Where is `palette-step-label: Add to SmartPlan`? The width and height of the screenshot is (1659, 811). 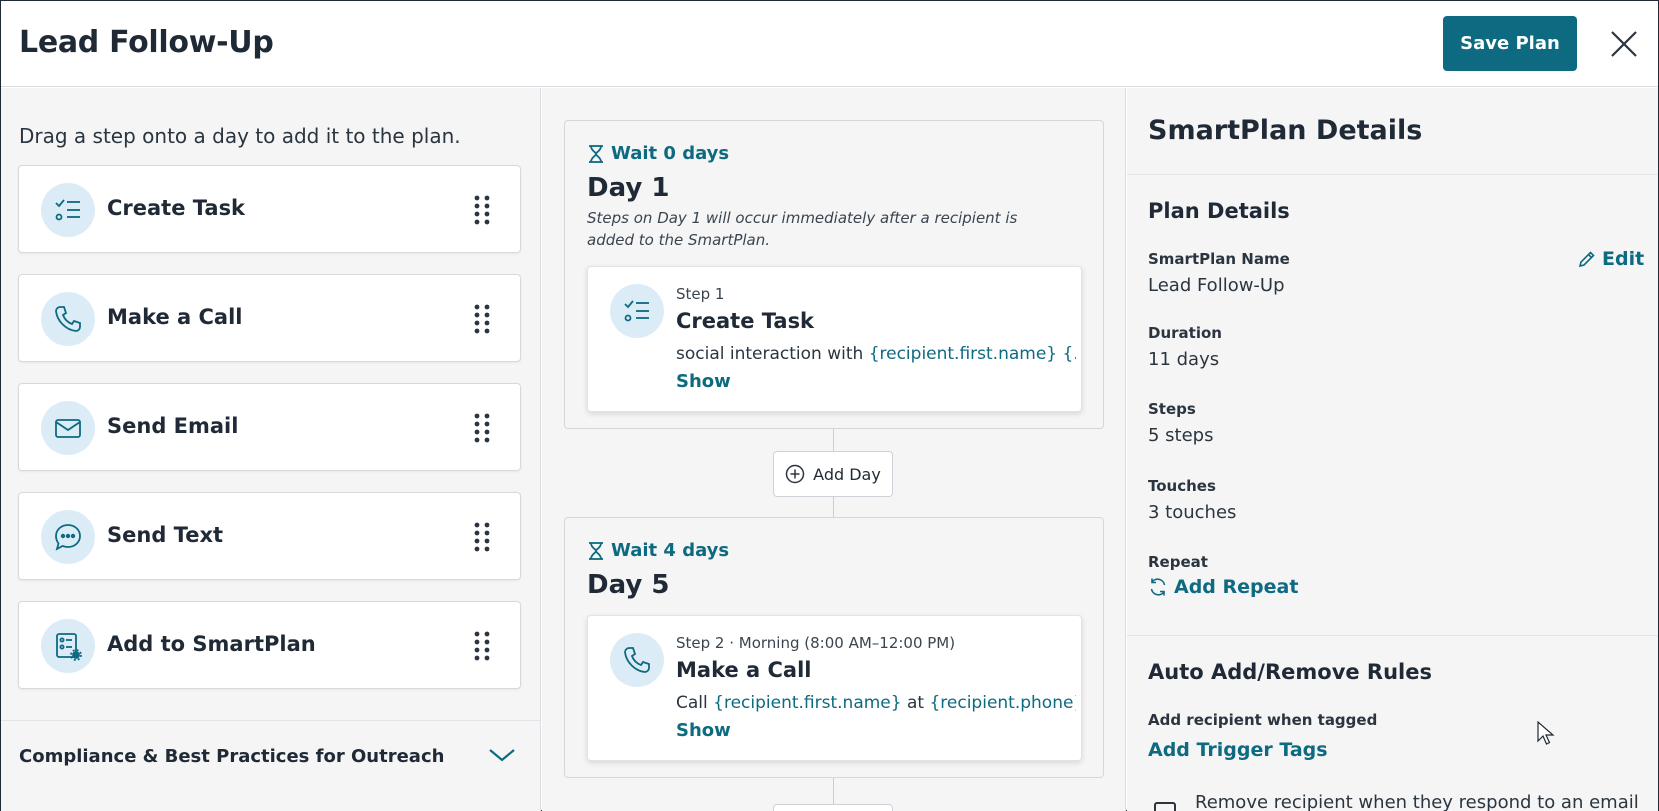
palette-step-label: Add to SmartPlan is located at coordinates (211, 644).